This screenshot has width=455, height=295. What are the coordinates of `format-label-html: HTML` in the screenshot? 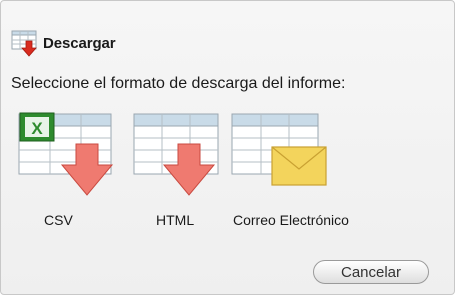 It's located at (175, 220).